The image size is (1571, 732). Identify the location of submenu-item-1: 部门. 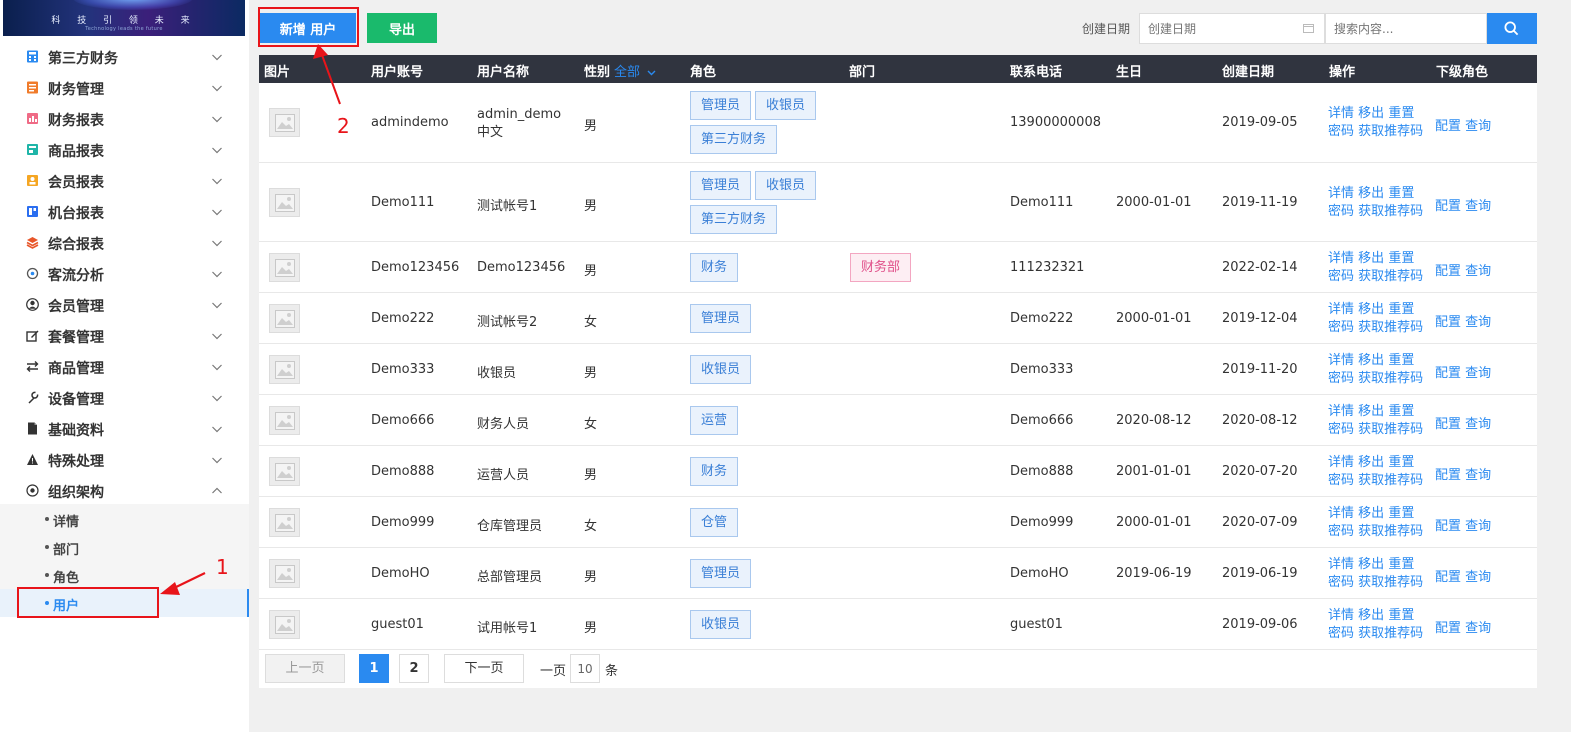
(124, 547).